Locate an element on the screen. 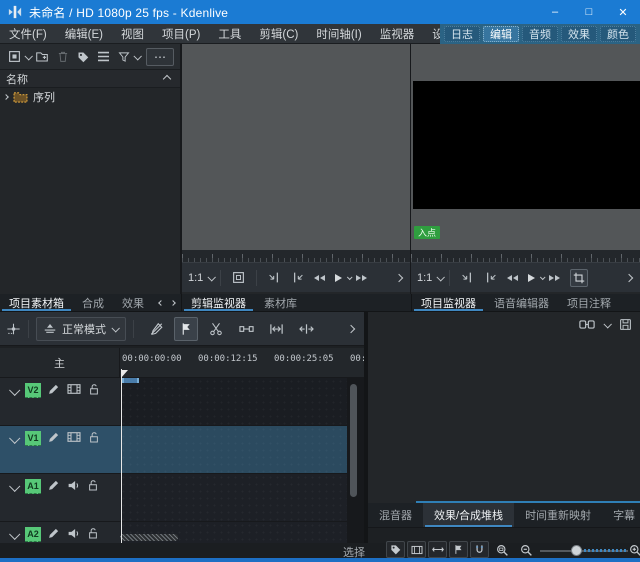  track-name-badge: A1 is located at coordinates (33, 486).